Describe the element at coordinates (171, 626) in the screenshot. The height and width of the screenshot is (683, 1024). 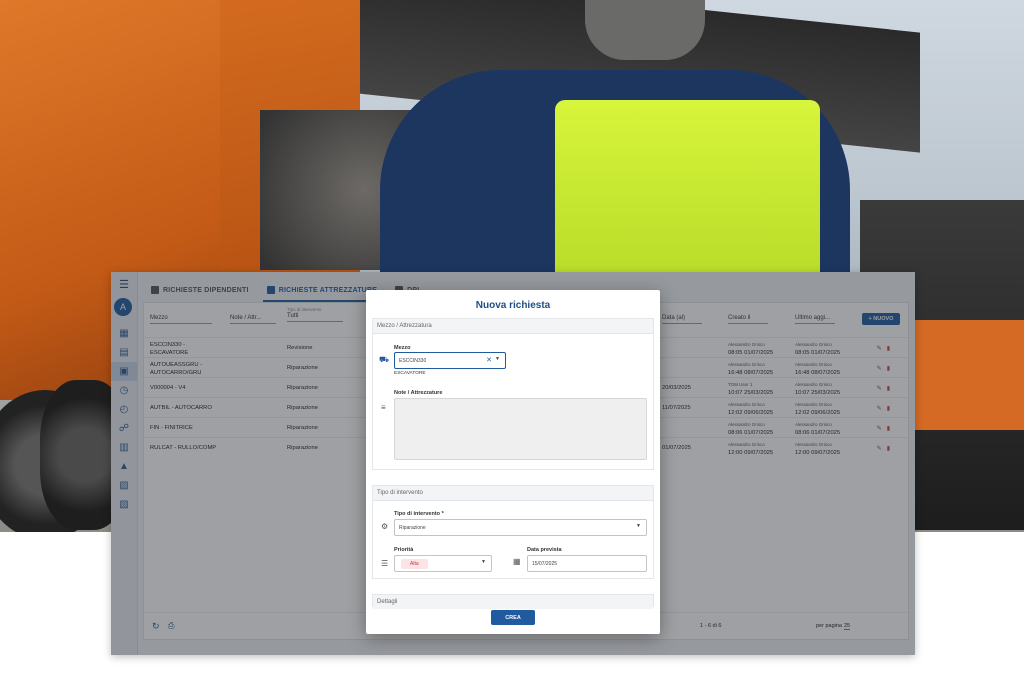
I see `print-icon: ⎙` at that location.